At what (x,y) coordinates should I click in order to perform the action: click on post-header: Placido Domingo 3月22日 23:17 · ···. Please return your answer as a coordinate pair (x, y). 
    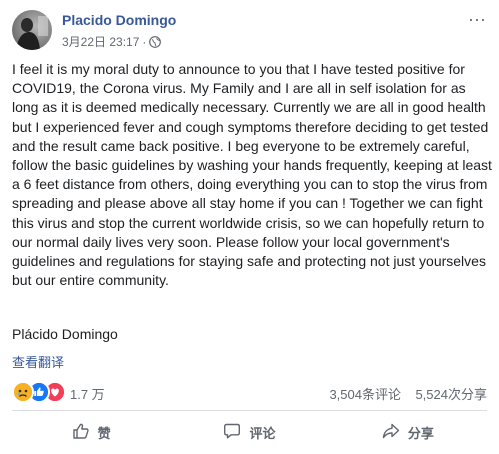
    Looking at the image, I should click on (249, 32).